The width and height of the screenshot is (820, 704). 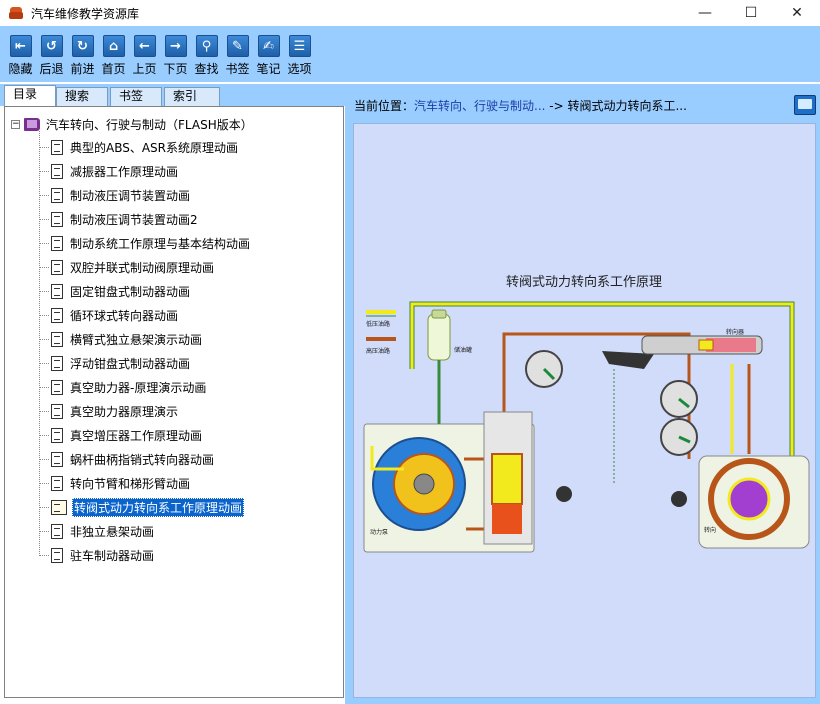 What do you see at coordinates (507, 519) in the screenshot?
I see `flow-valve-chamber` at bounding box center [507, 519].